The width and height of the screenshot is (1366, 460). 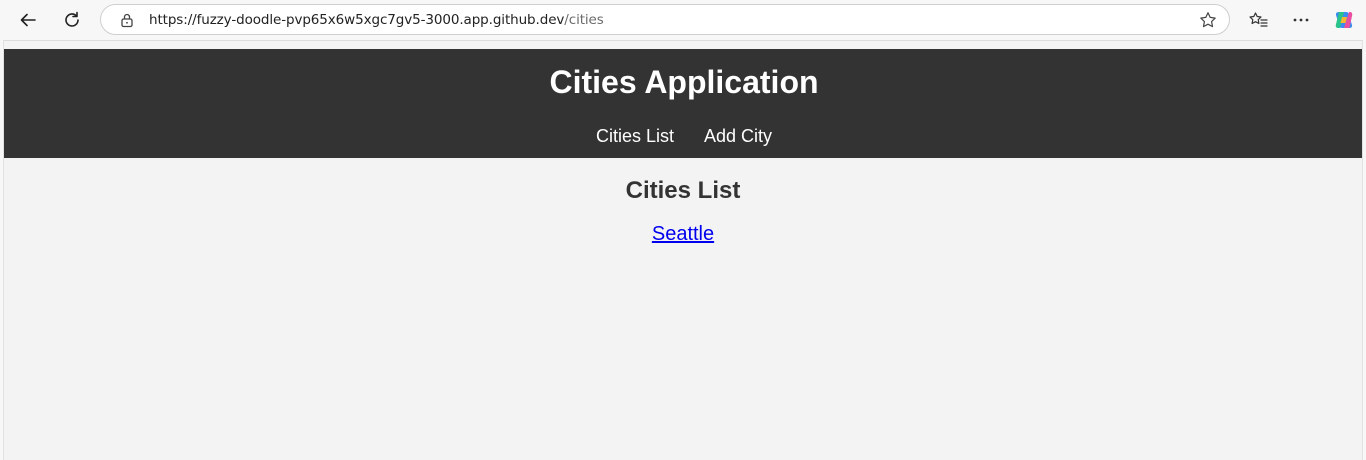 I want to click on main-nav: Cities List Add City, so click(x=683, y=136).